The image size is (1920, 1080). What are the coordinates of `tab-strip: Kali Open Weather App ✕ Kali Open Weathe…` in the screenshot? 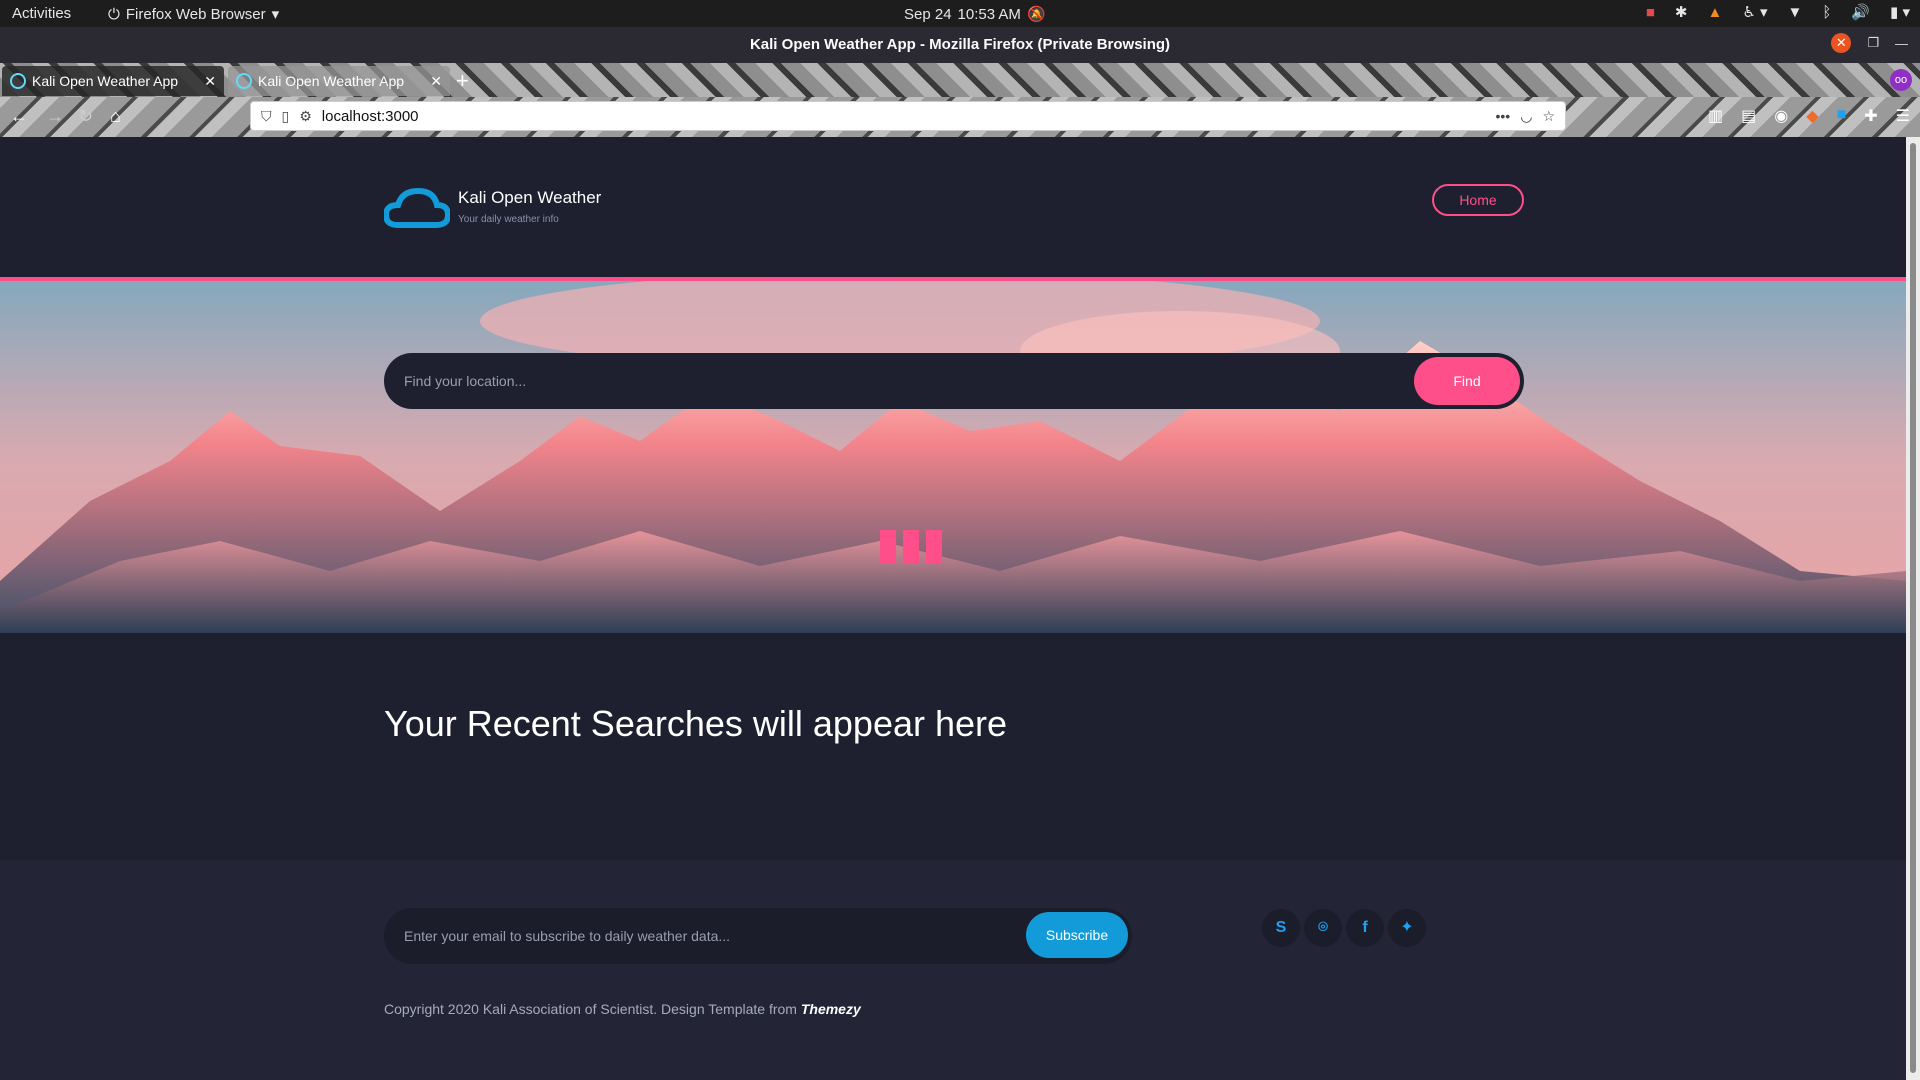 It's located at (960, 80).